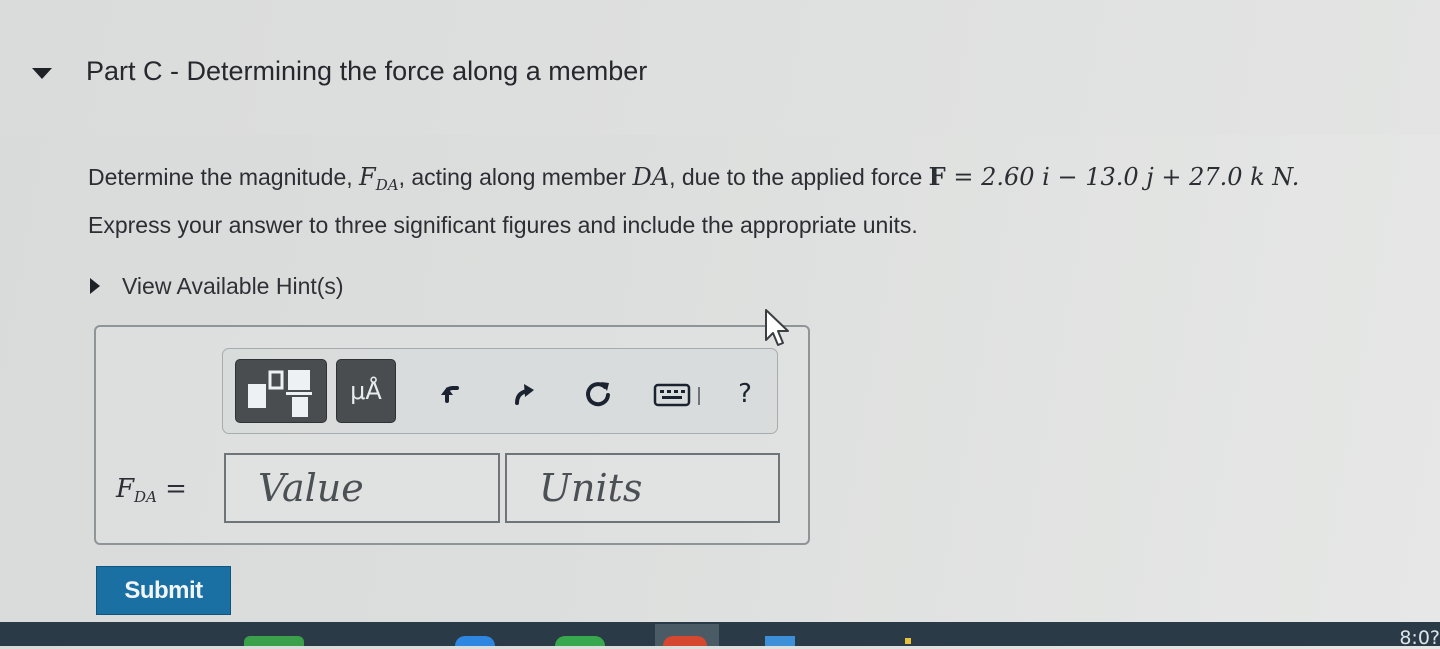 Image resolution: width=1440 pixels, height=649 pixels. What do you see at coordinates (651, 177) in the screenshot?
I see `member-symbol: DA` at bounding box center [651, 177].